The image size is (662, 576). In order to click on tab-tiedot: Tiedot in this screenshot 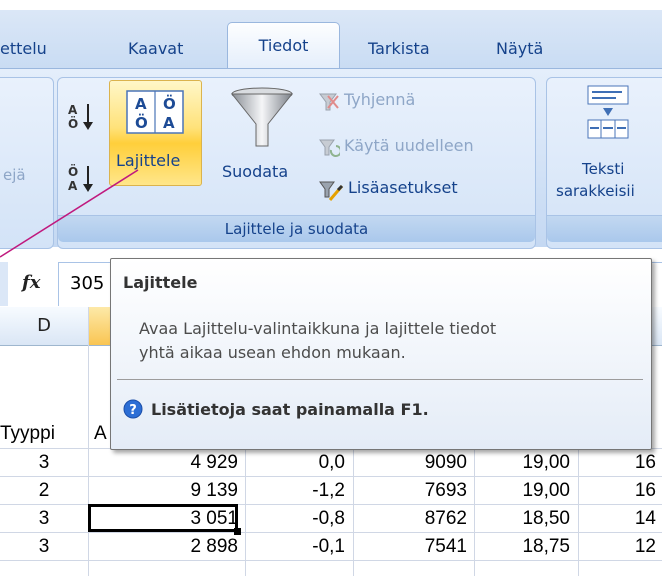, I will do `click(283, 45)`.